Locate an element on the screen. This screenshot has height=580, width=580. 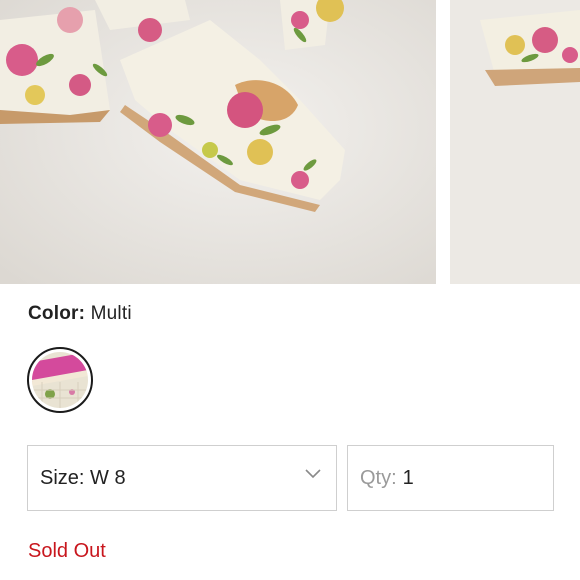
product-image-secondary is located at coordinates (515, 142).